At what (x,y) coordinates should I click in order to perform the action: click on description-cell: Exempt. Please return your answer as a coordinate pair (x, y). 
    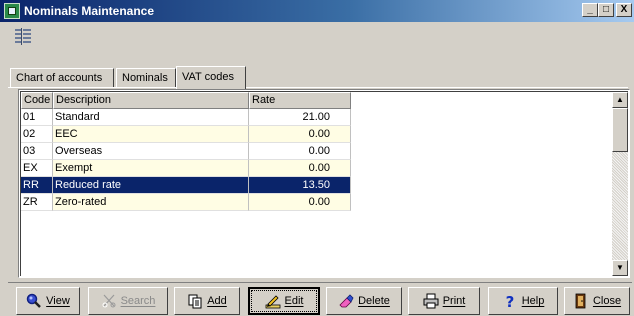
    Looking at the image, I should click on (151, 168).